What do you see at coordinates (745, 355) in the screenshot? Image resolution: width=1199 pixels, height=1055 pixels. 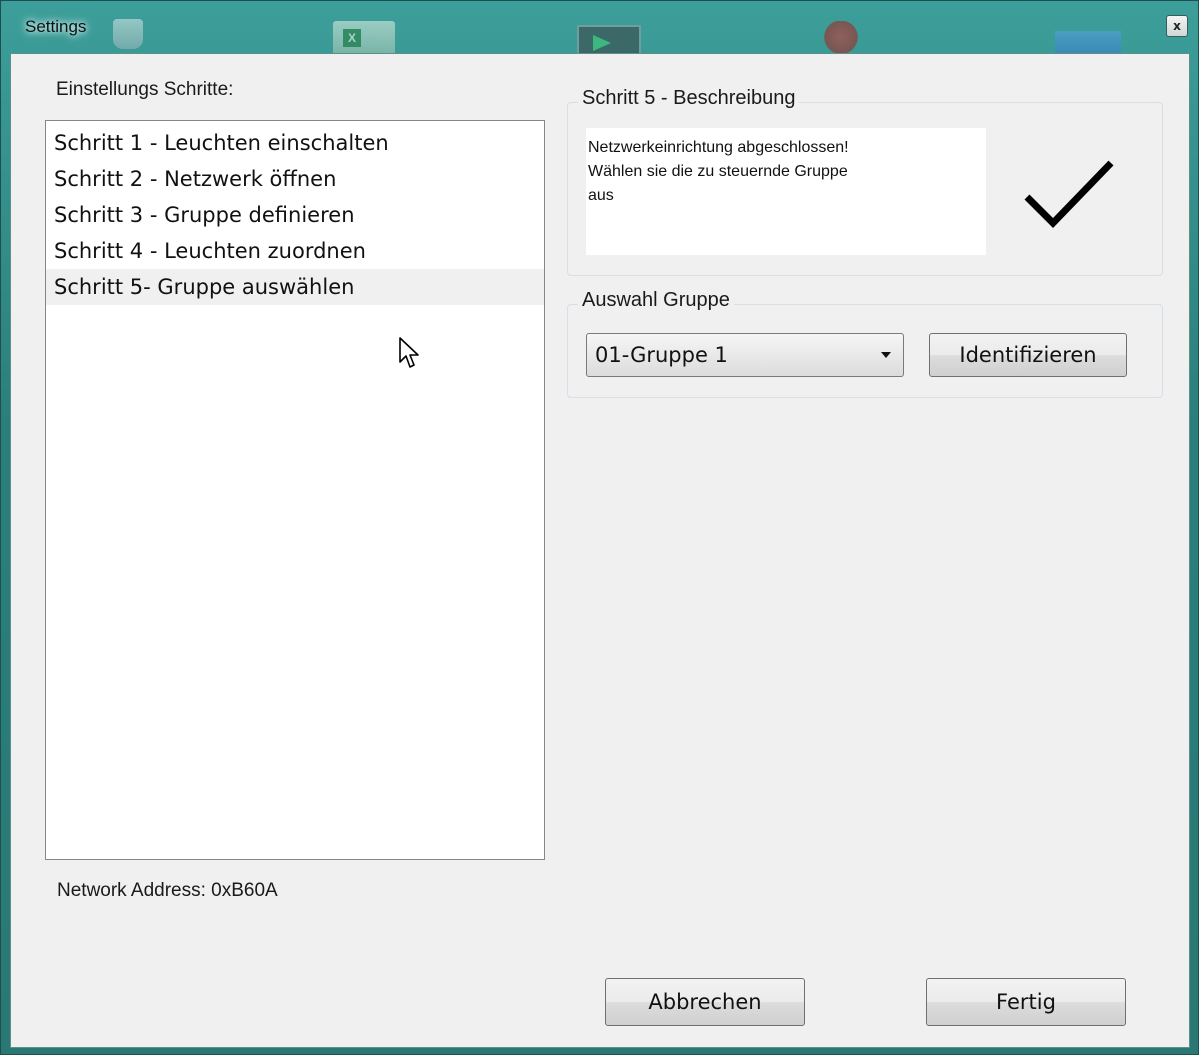 I see `group-dropdown: 01-Gruppe 1` at bounding box center [745, 355].